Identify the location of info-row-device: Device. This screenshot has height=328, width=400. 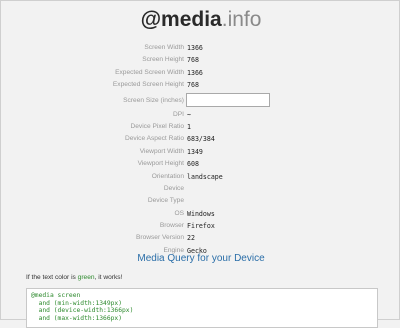
(200, 189).